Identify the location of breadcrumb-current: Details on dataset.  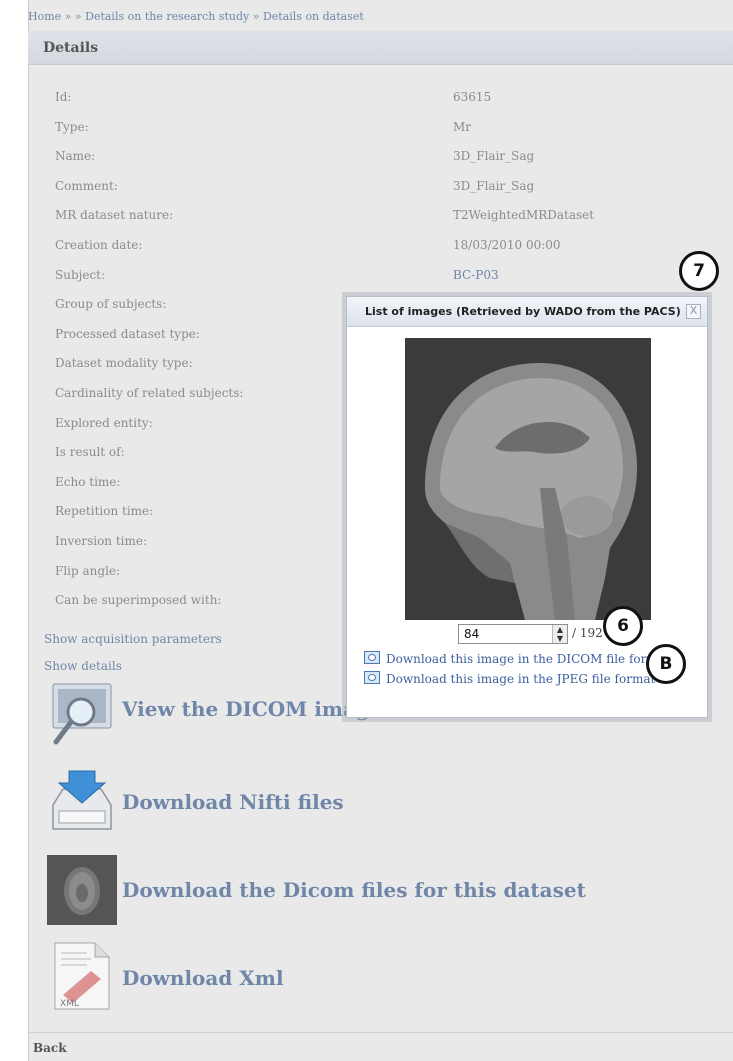
(313, 16).